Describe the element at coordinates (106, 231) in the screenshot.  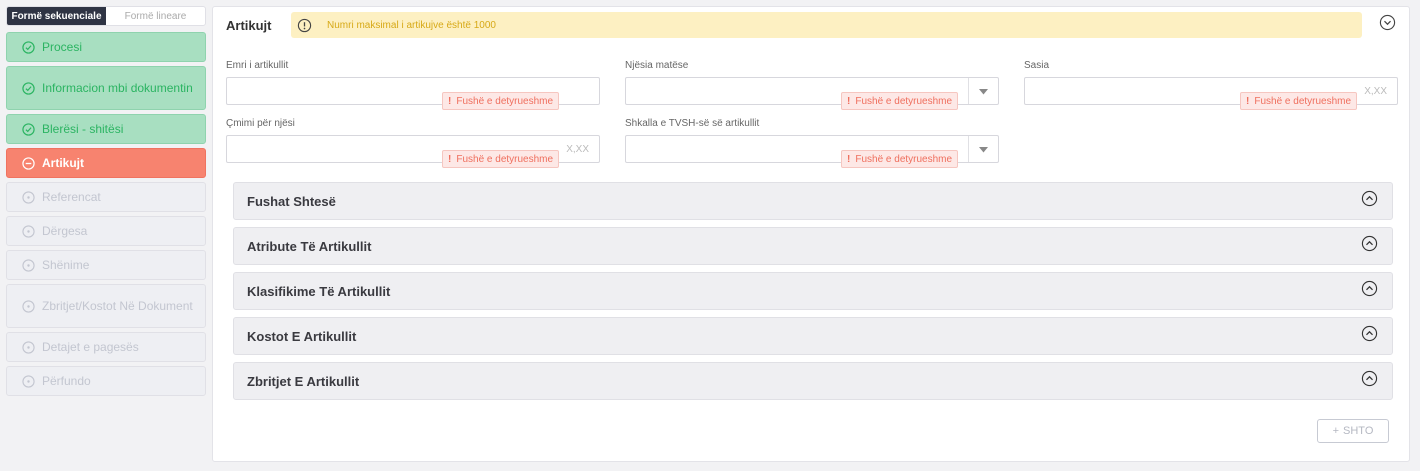
I see `step-dergesa: Dërgesa` at that location.